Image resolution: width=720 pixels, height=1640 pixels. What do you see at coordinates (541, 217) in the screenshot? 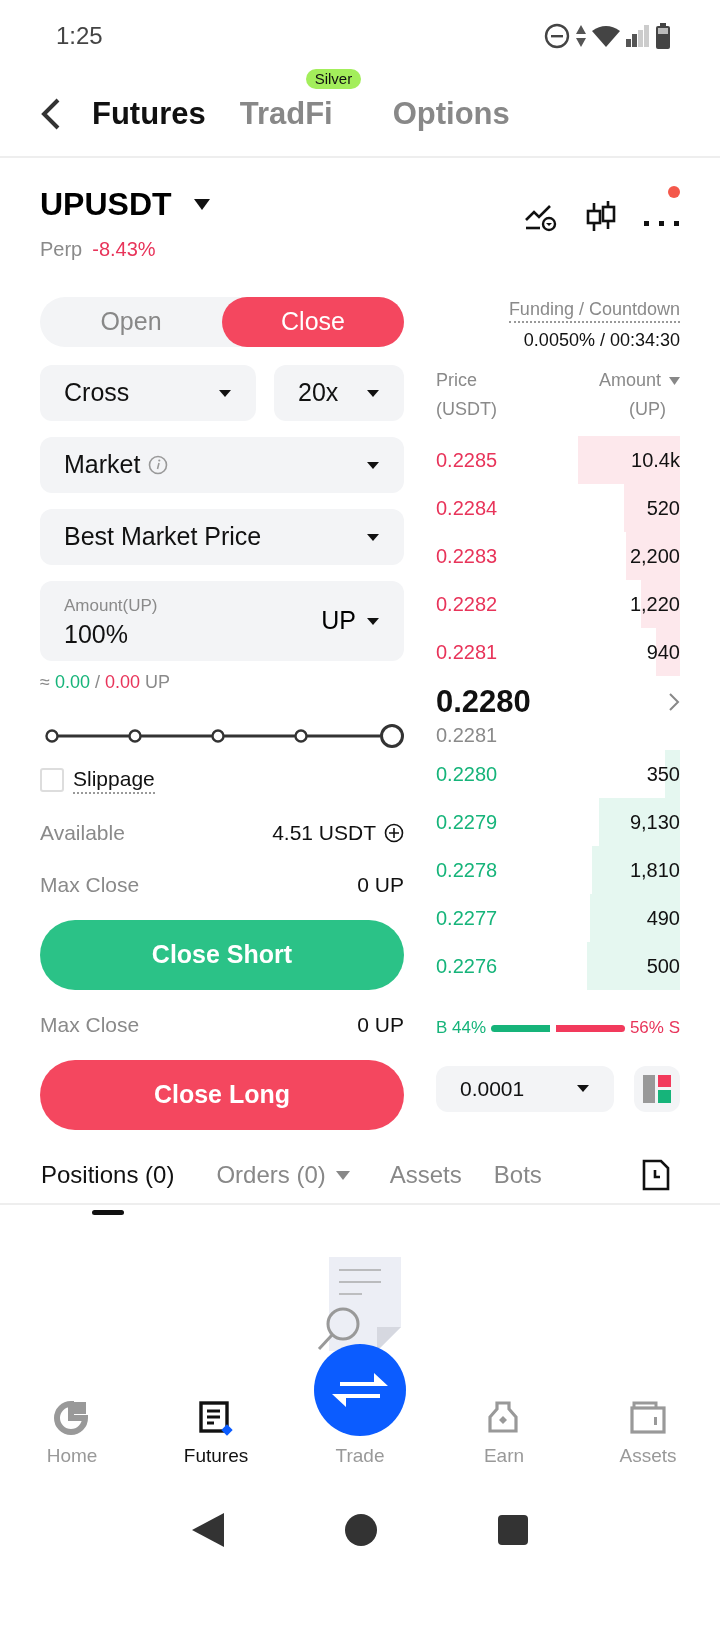
I see `price-alert-icon` at bounding box center [541, 217].